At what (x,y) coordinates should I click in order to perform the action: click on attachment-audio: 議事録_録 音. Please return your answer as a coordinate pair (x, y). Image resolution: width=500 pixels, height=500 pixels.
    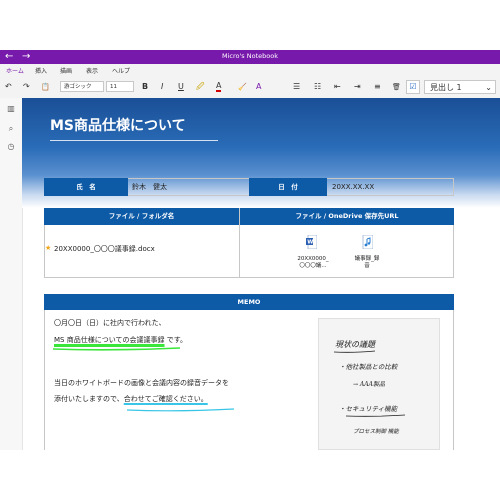
    Looking at the image, I should click on (367, 263).